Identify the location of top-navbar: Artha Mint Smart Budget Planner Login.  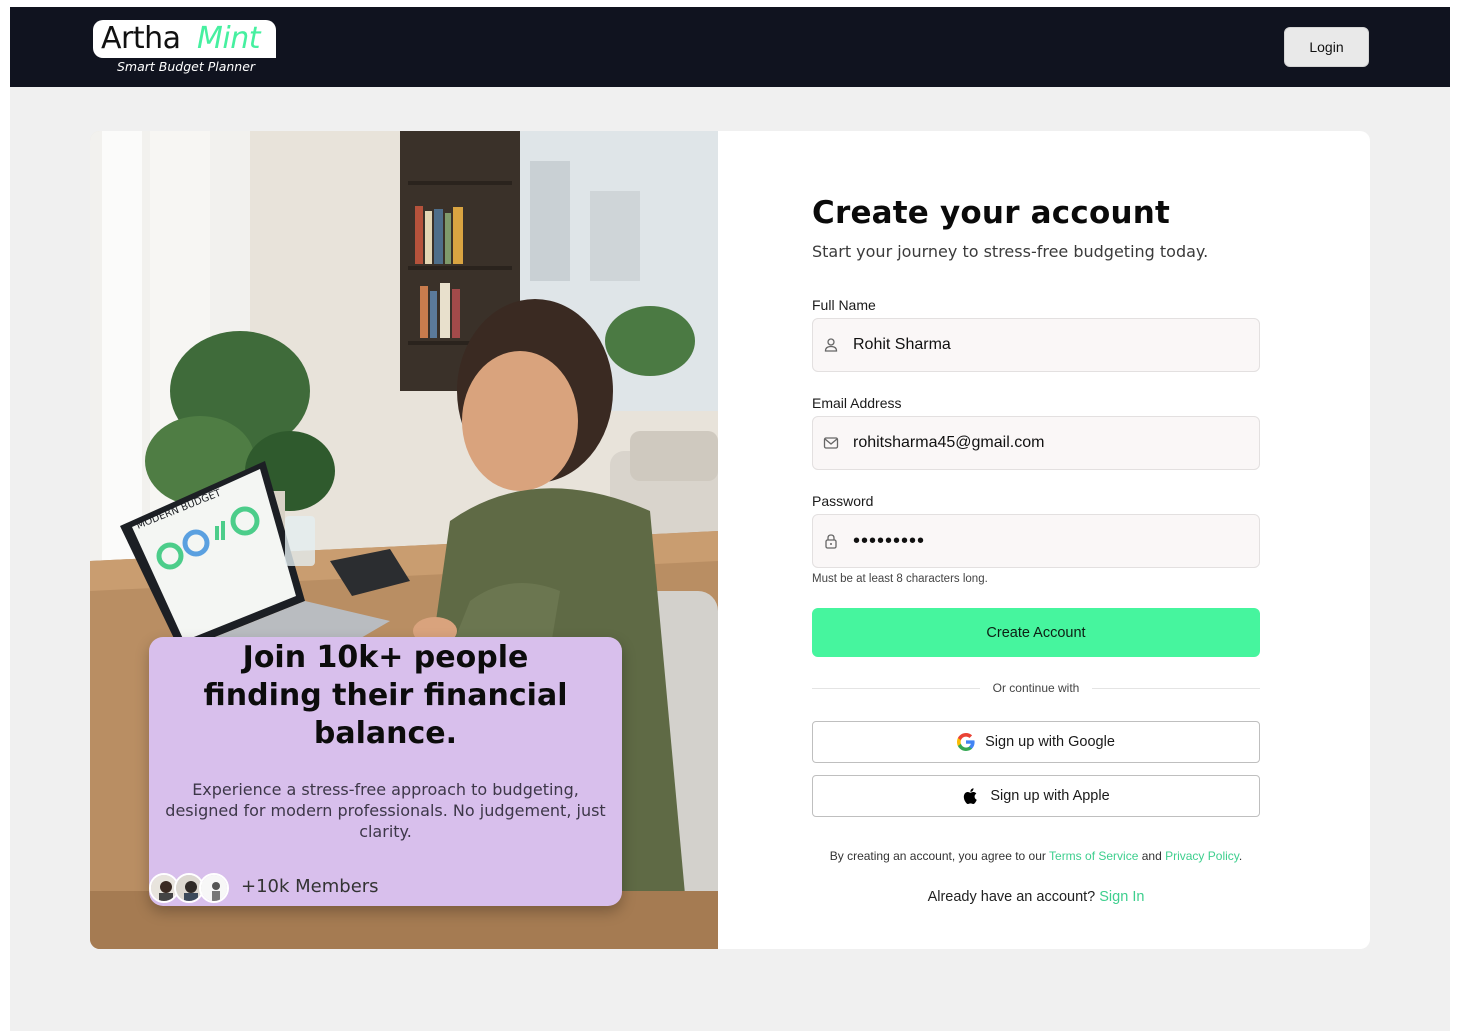
(730, 47).